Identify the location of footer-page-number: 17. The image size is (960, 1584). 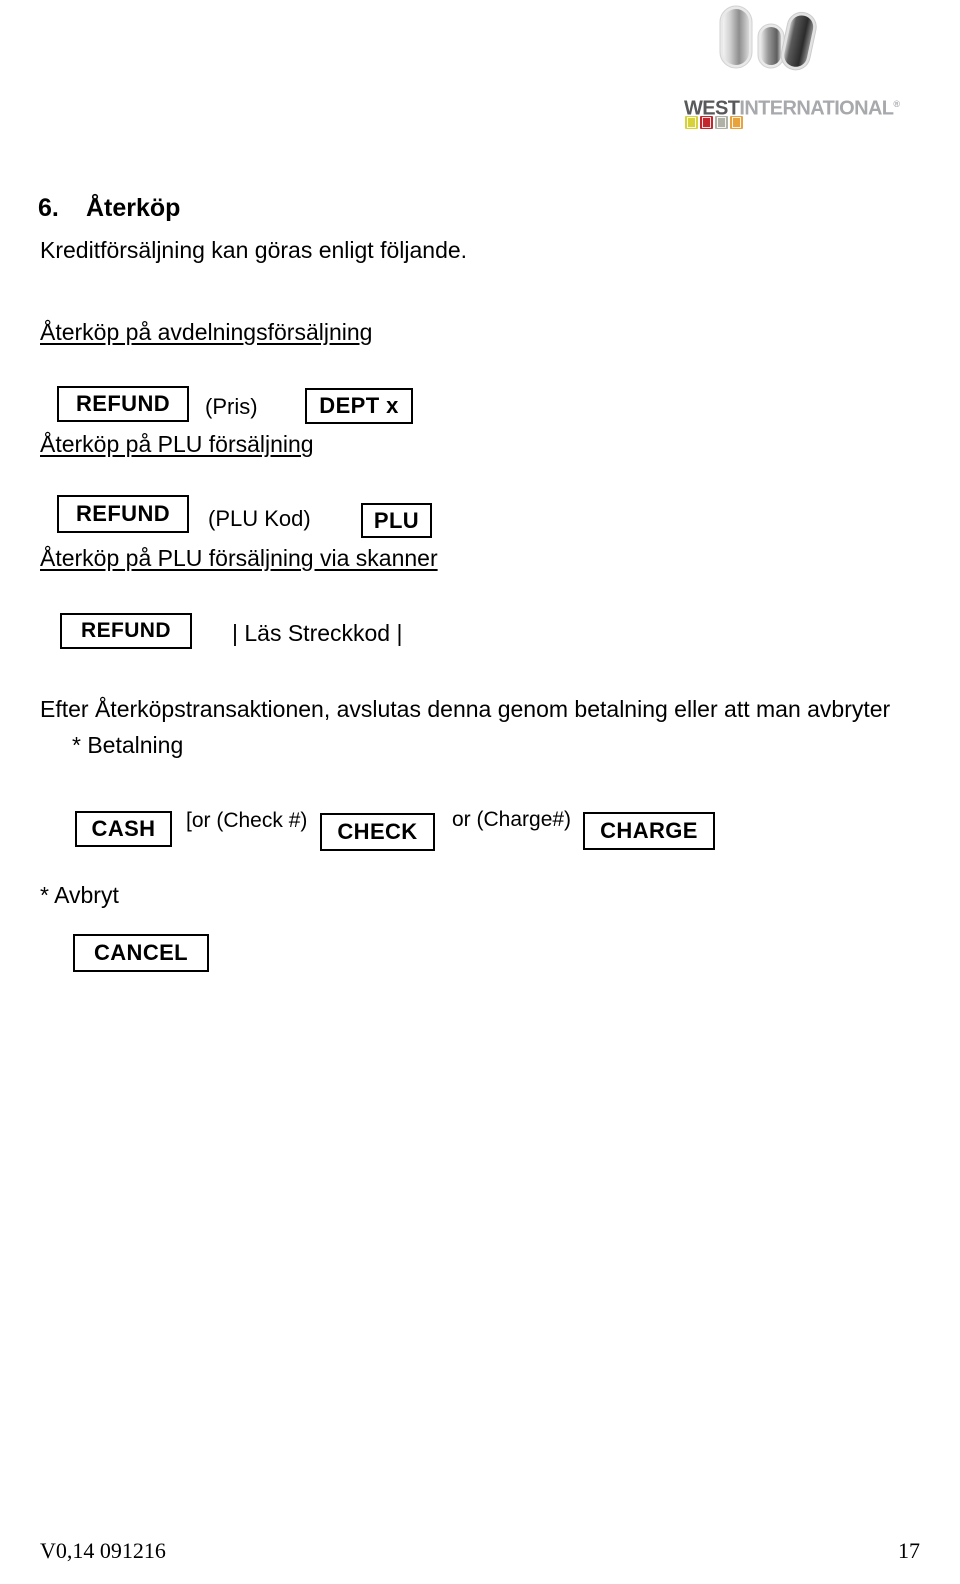
(909, 1550).